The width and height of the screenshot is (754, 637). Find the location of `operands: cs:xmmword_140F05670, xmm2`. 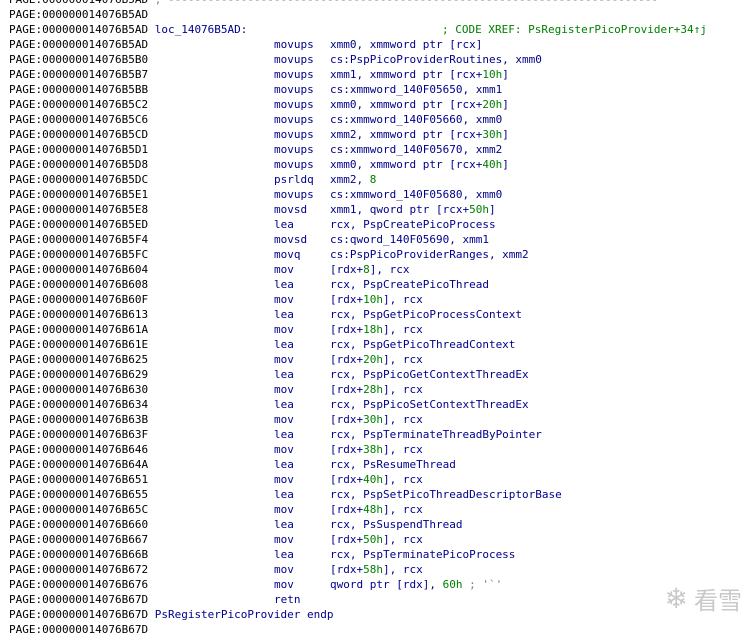

operands: cs:xmmword_140F05670, xmm2 is located at coordinates (416, 149).